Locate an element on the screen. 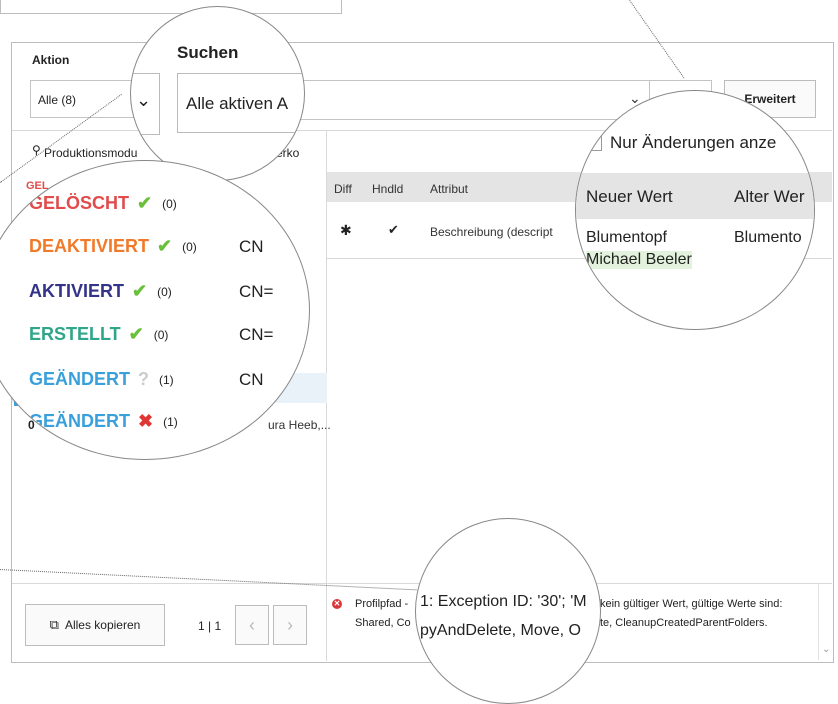 This screenshot has height=704, width=838. col-diff-header: Diff is located at coordinates (343, 189).